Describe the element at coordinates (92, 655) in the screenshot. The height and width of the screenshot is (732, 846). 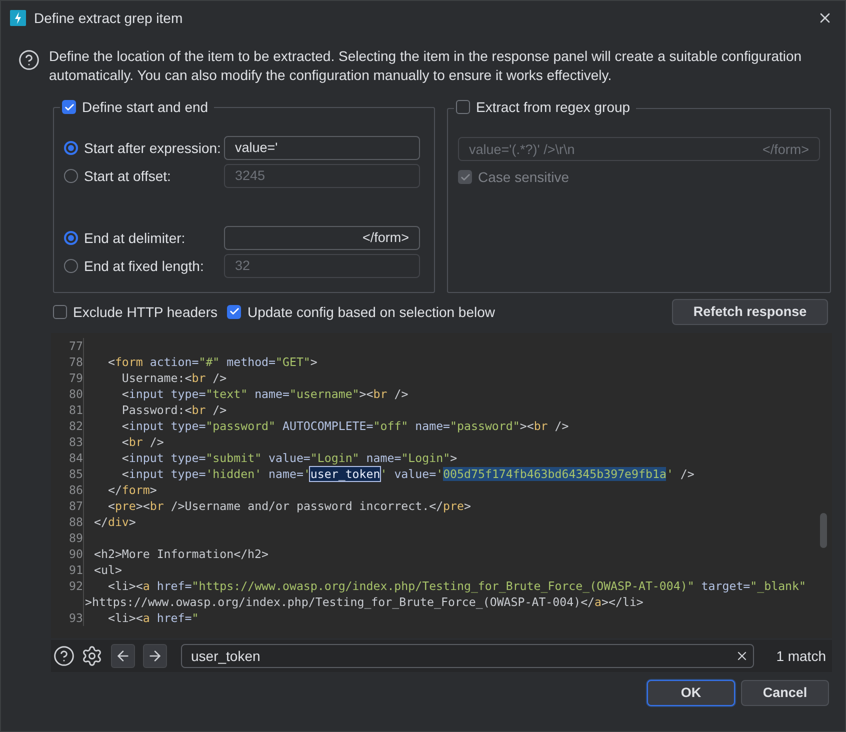
I see `settings-icon` at that location.